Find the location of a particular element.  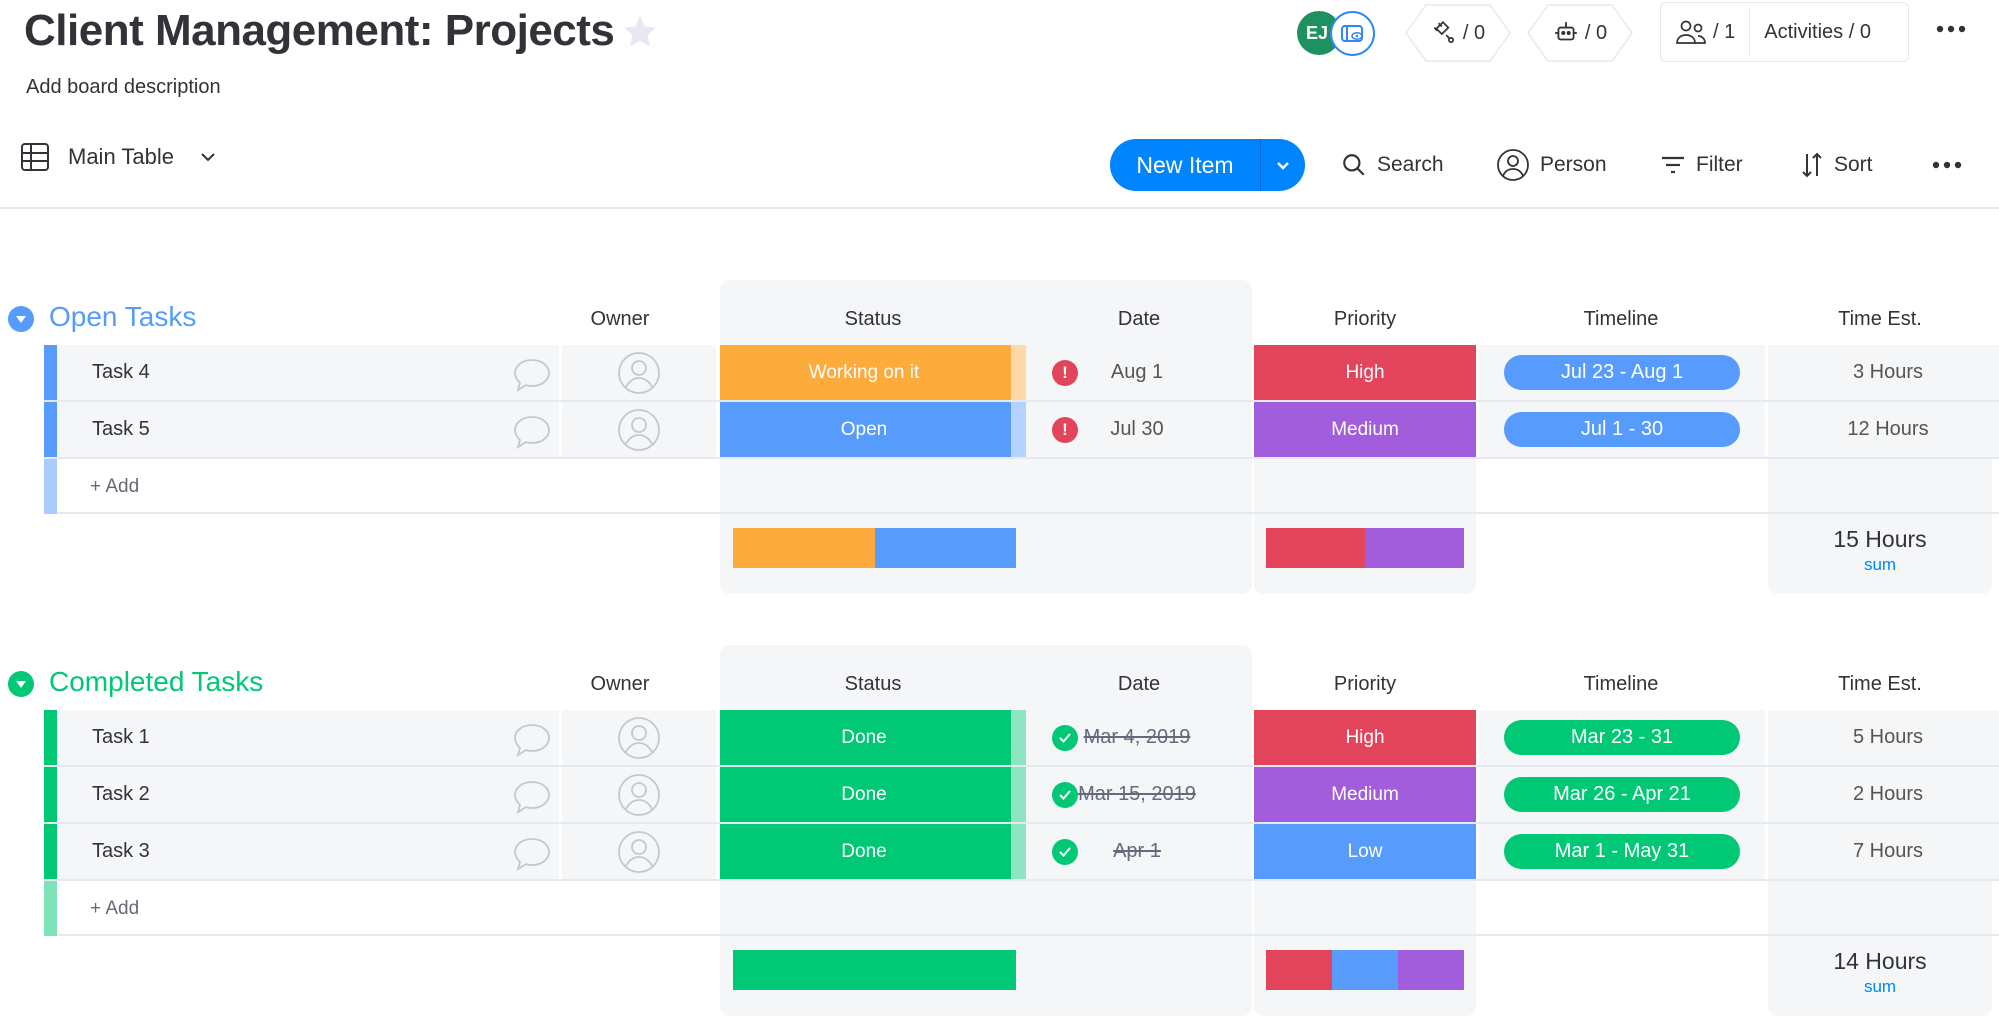

viewers-icon is located at coordinates (1352, 33).